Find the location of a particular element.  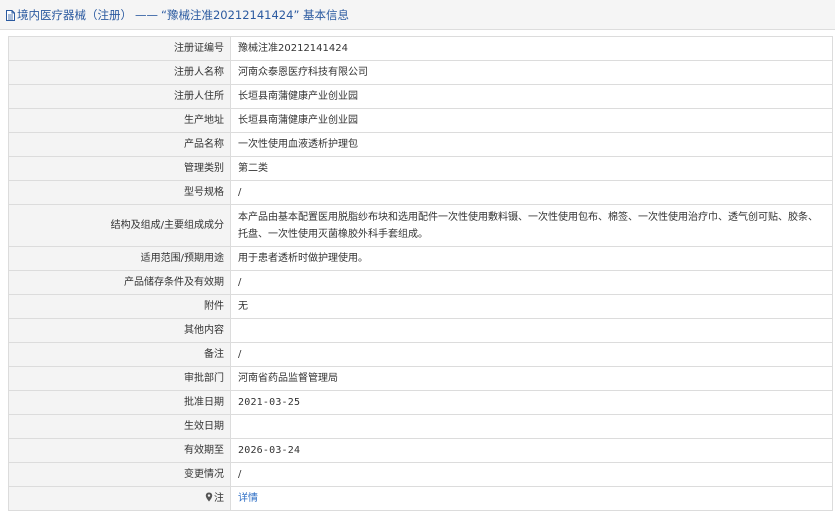

field-label: 变更情况 is located at coordinates (119, 474).